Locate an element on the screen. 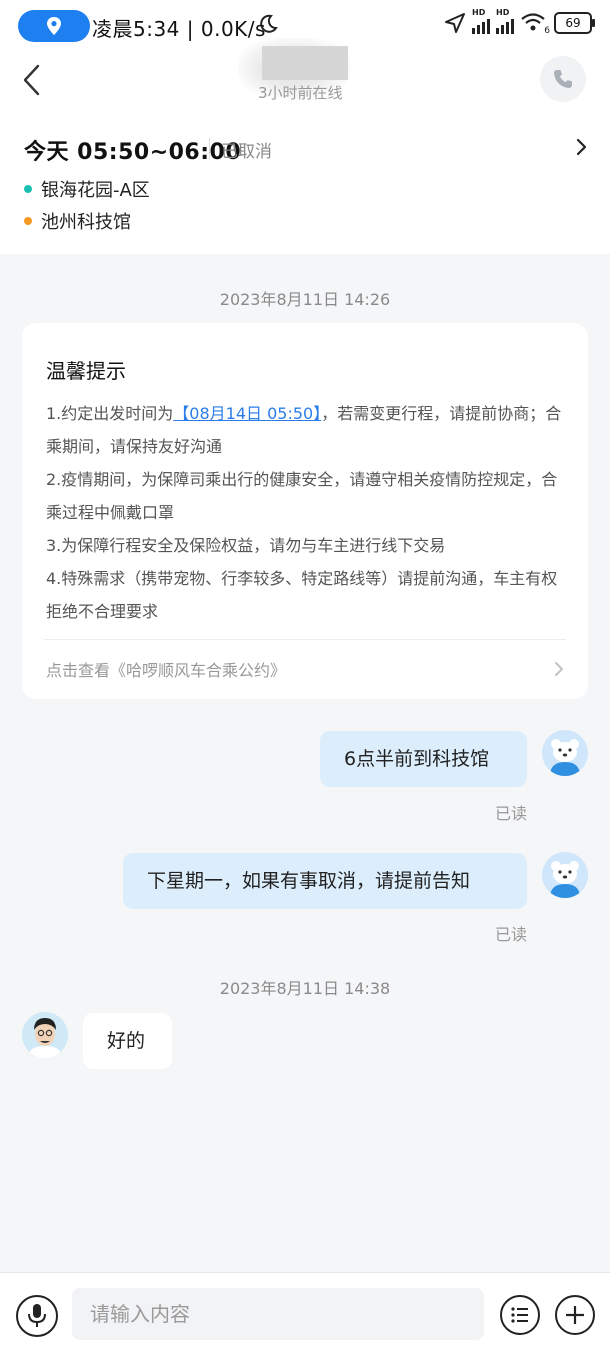 The height and width of the screenshot is (1357, 610). notice-line-1-text: 1.约定出发时间为 is located at coordinates (110, 413).